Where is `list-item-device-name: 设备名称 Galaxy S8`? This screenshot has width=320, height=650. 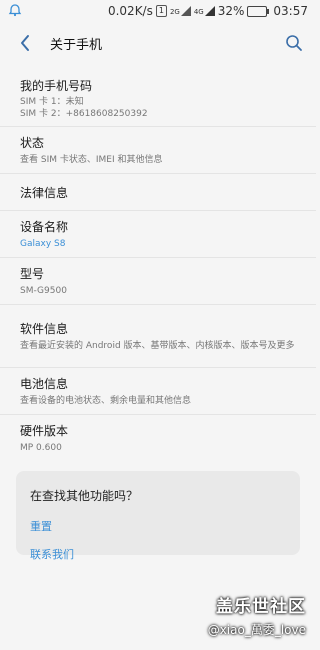 list-item-device-name: 设备名称 Galaxy S8 is located at coordinates (158, 234).